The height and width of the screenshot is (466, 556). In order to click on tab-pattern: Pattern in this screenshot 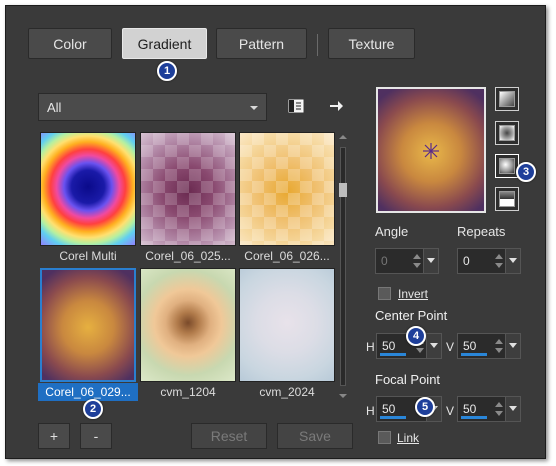, I will do `click(261, 43)`.